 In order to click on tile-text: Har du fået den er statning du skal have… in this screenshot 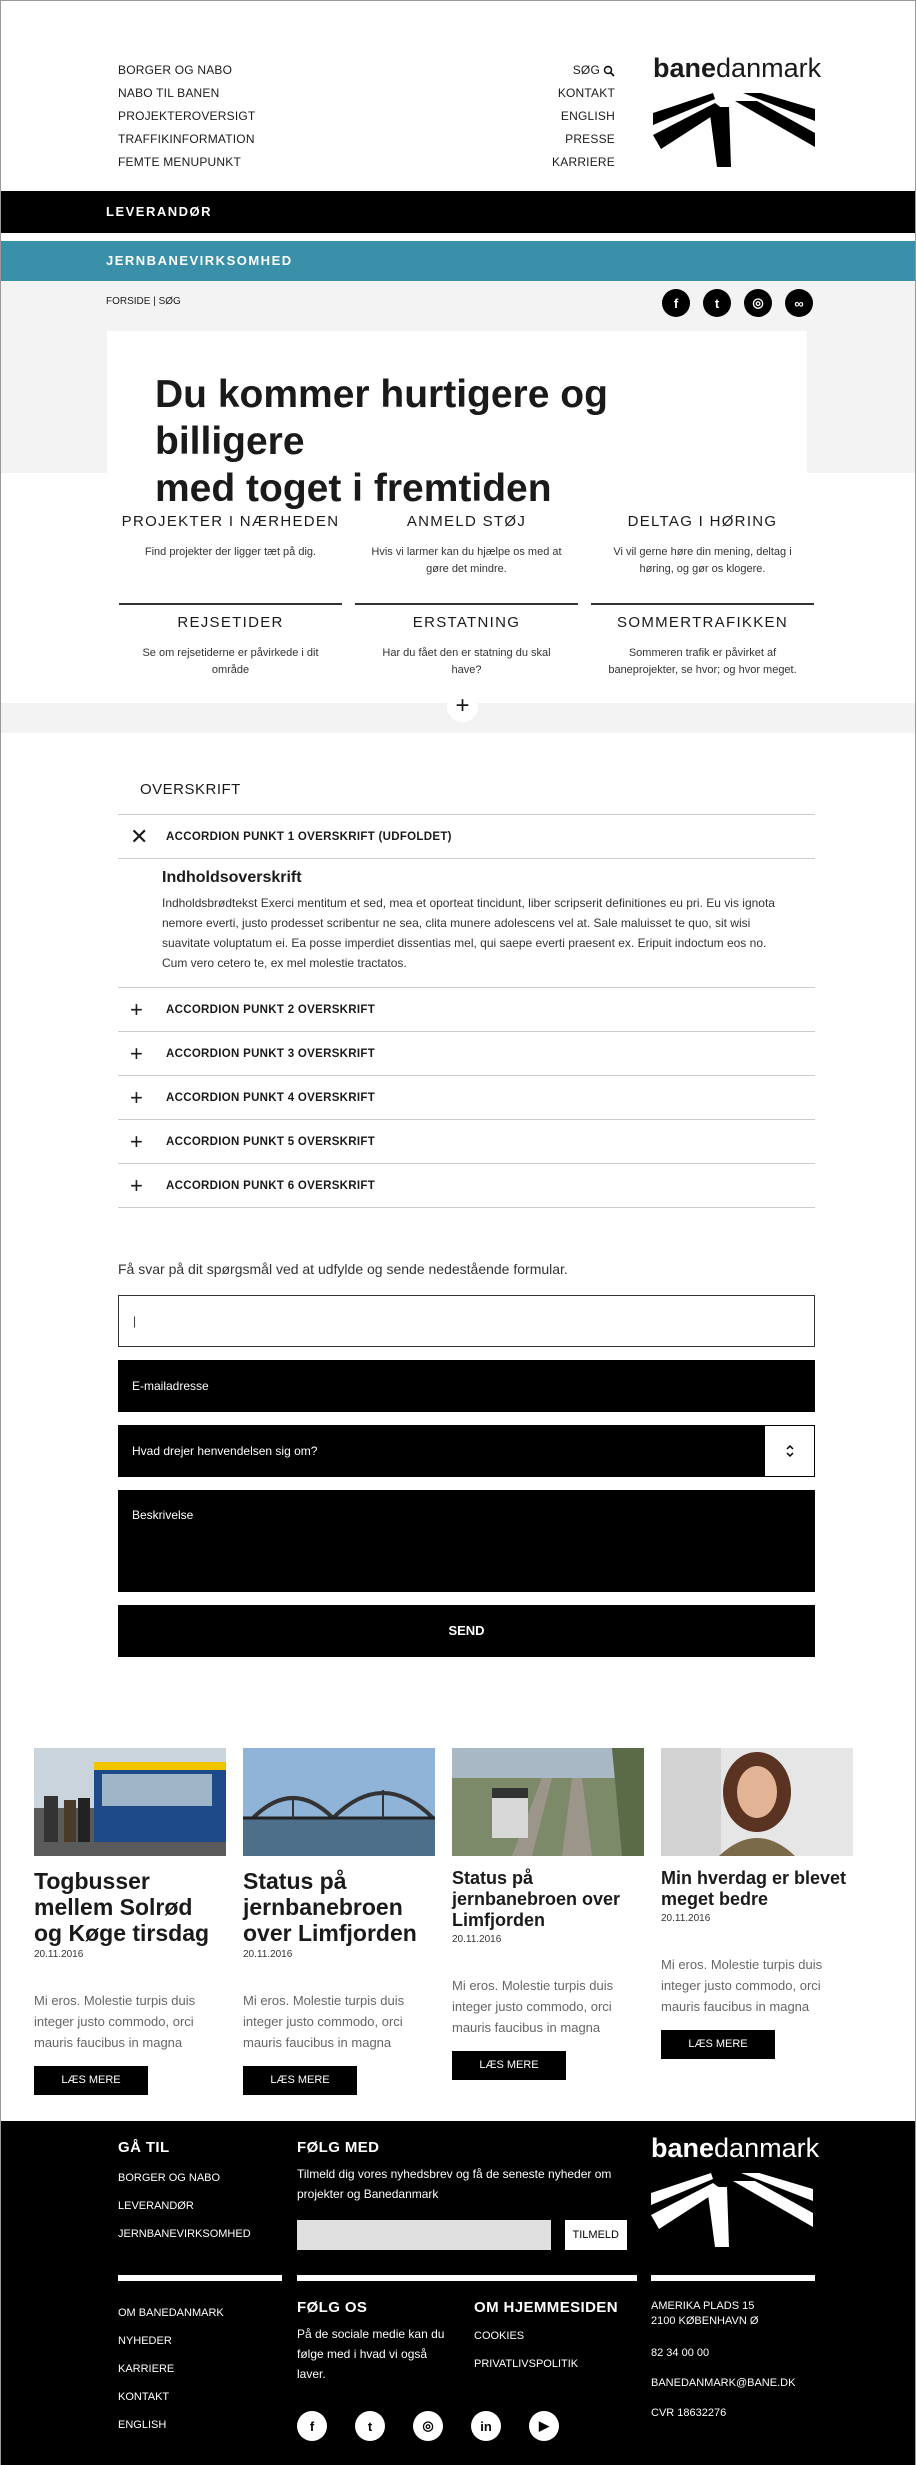, I will do `click(466, 661)`.